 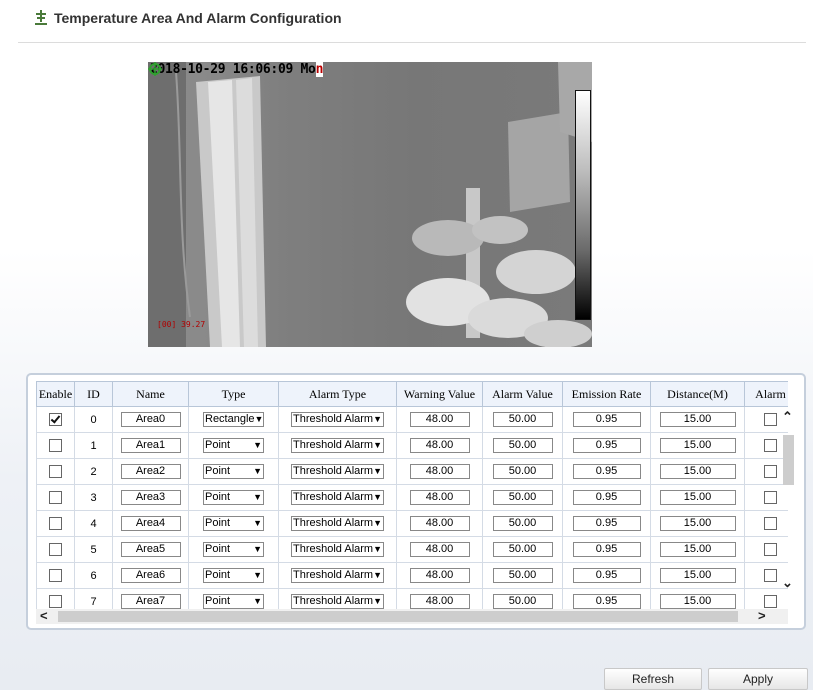 What do you see at coordinates (398, 616) in the screenshot?
I see `horizontal-scroll-thumb` at bounding box center [398, 616].